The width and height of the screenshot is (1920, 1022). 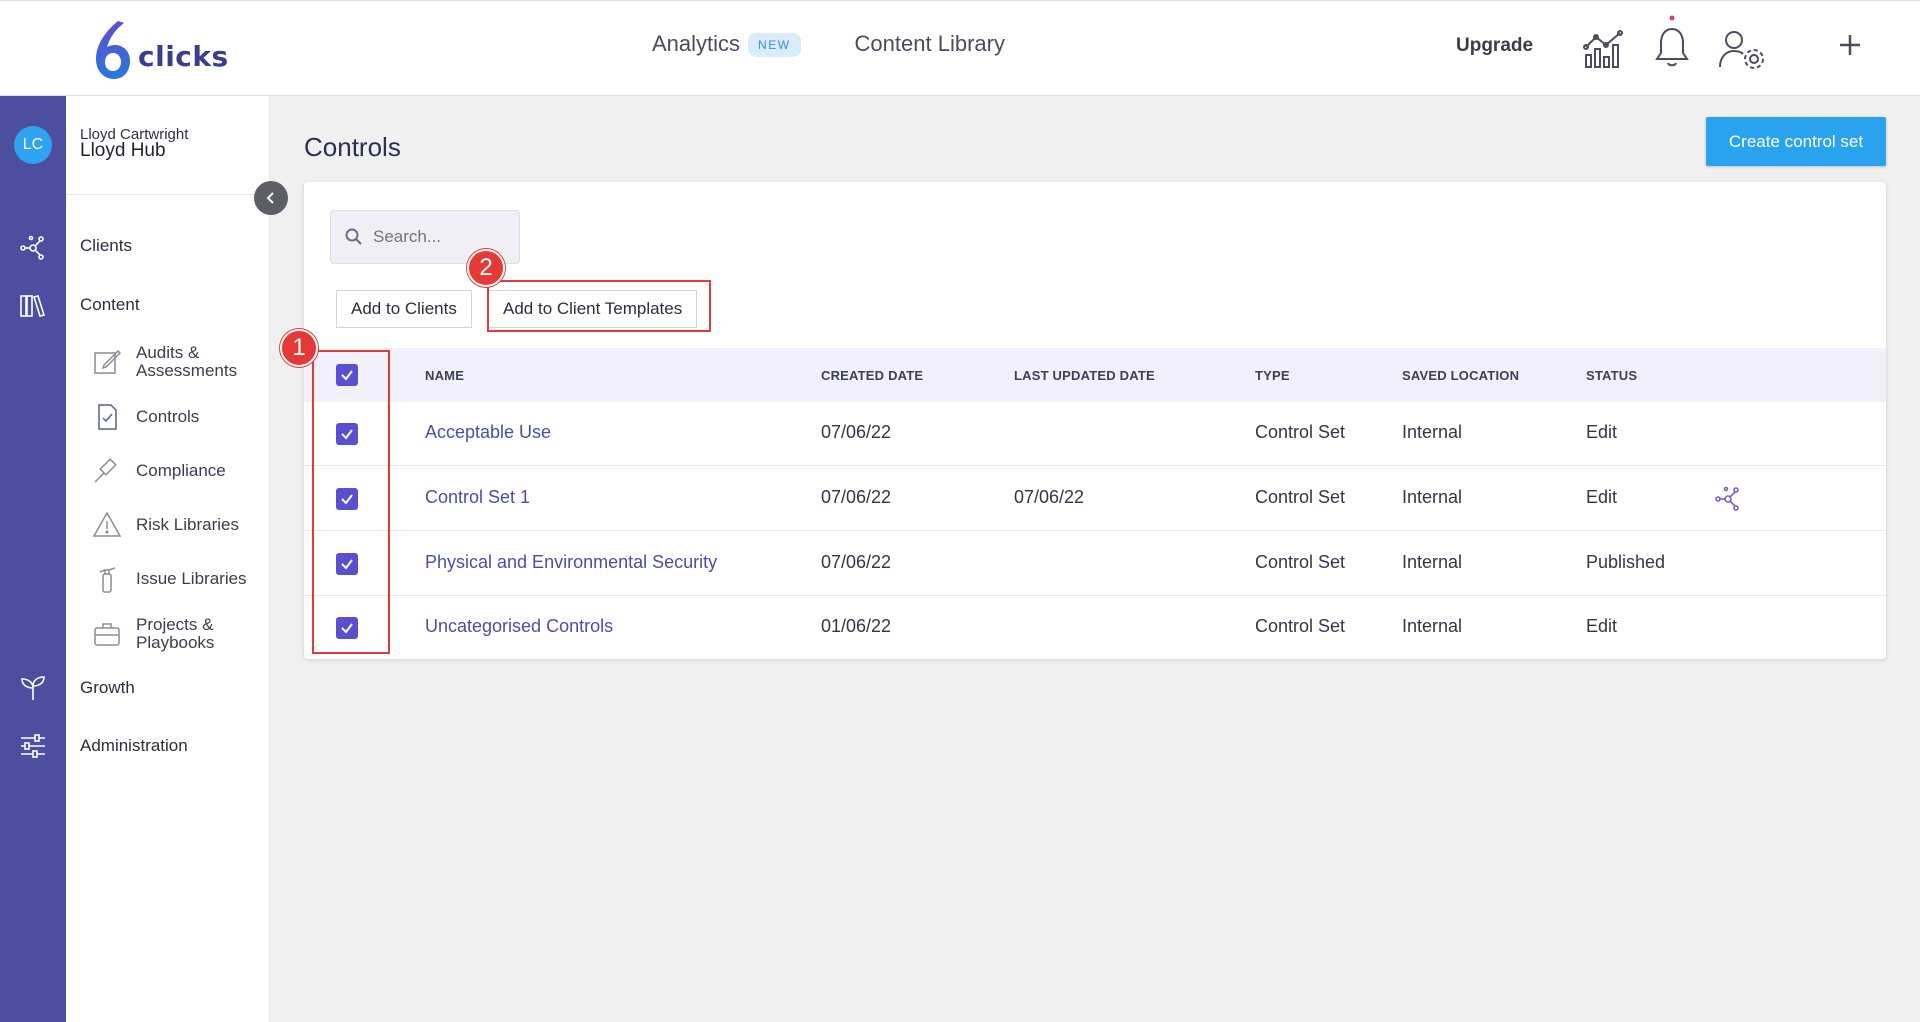 What do you see at coordinates (1850, 47) in the screenshot?
I see `plus-icon` at bounding box center [1850, 47].